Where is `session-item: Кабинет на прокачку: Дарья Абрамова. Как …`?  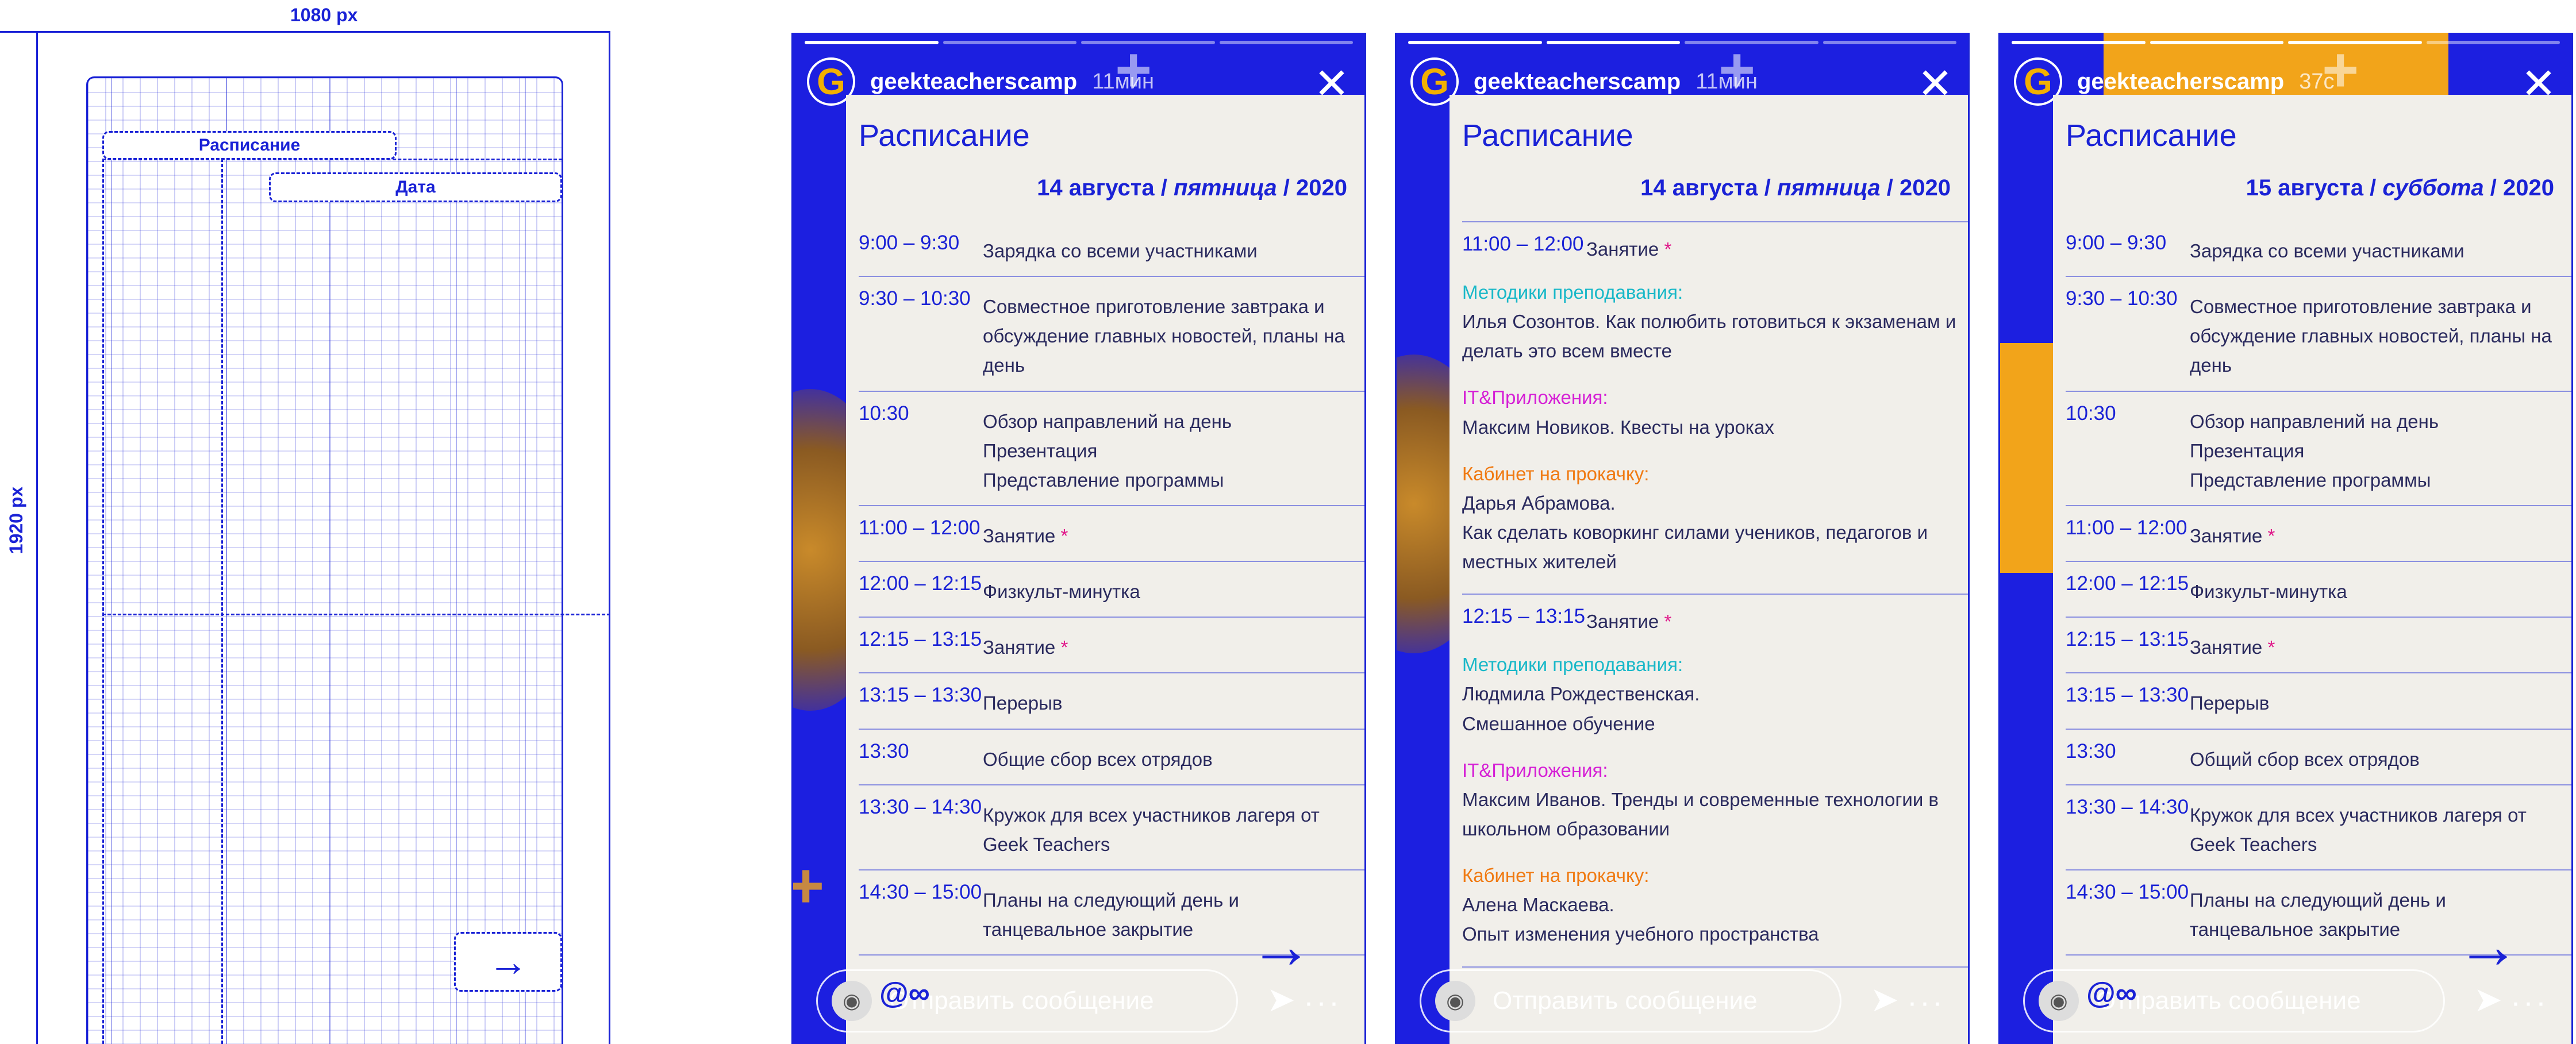
session-item: Кабинет на прокачку: Дарья Абрамова. Как … is located at coordinates (1715, 518).